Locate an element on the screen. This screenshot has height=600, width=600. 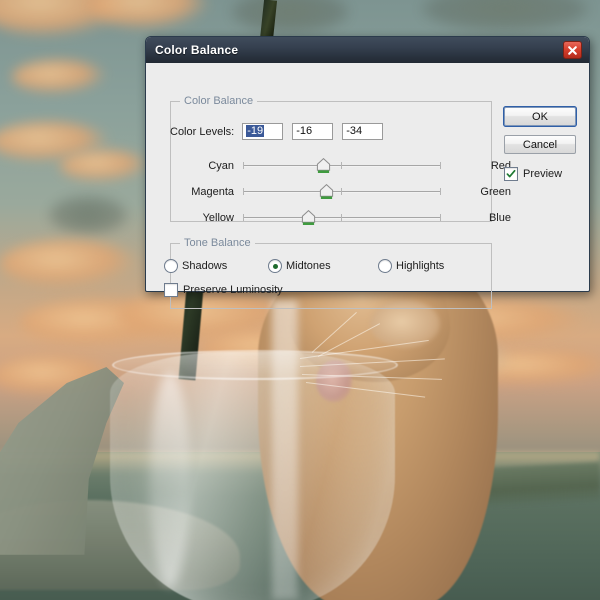
radio-label-highlights: Highlights is located at coordinates (420, 266).